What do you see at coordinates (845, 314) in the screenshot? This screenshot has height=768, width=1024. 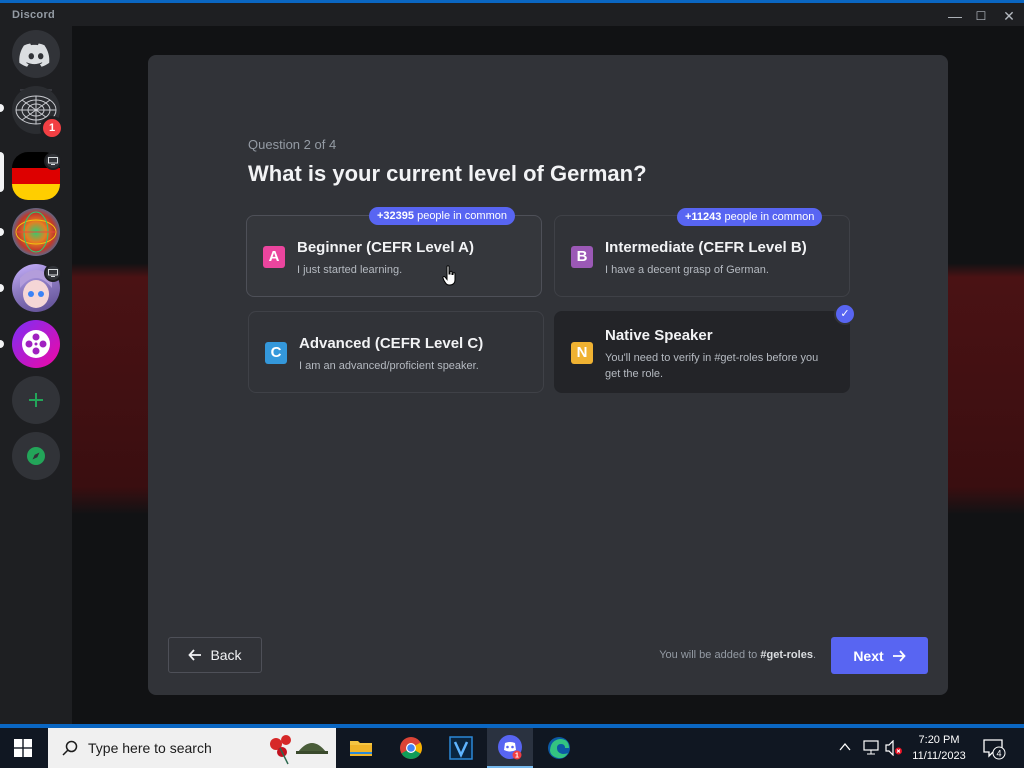 I see `selected-check-icon: ✓` at bounding box center [845, 314].